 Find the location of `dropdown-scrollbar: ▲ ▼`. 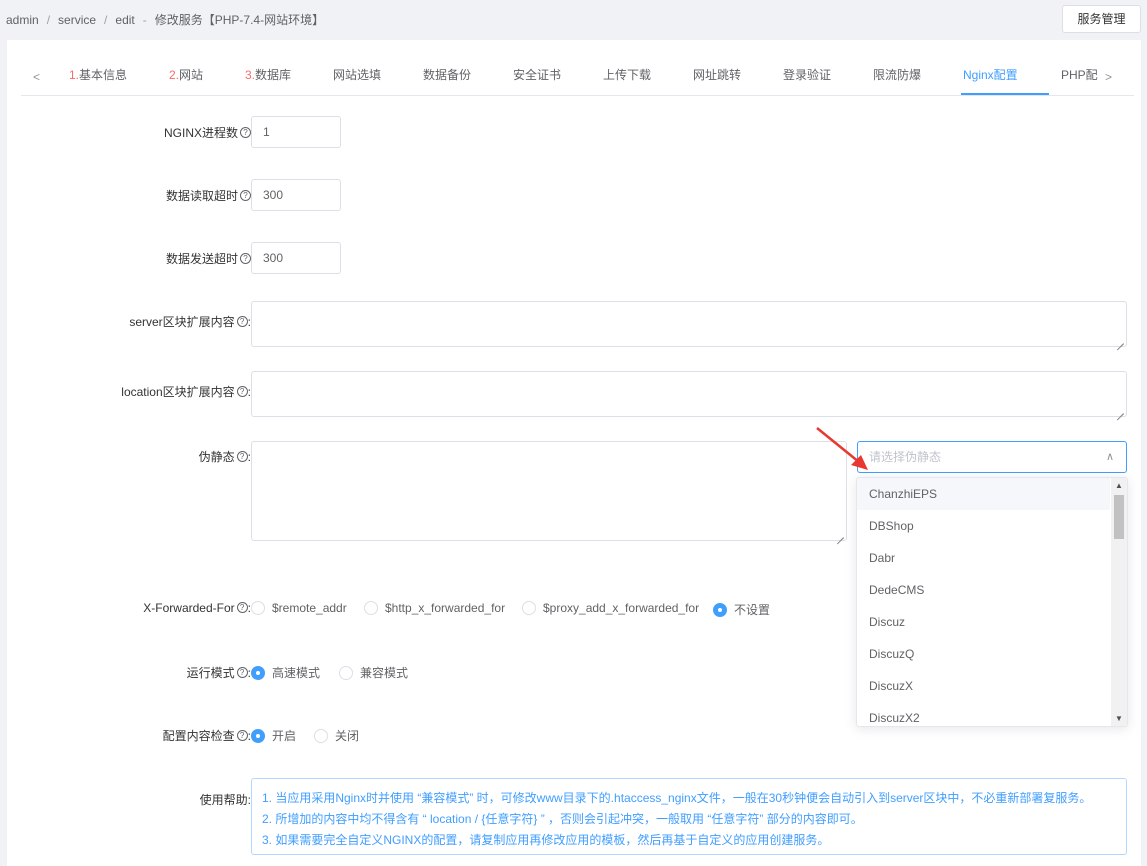

dropdown-scrollbar: ▲ ▼ is located at coordinates (1119, 602).